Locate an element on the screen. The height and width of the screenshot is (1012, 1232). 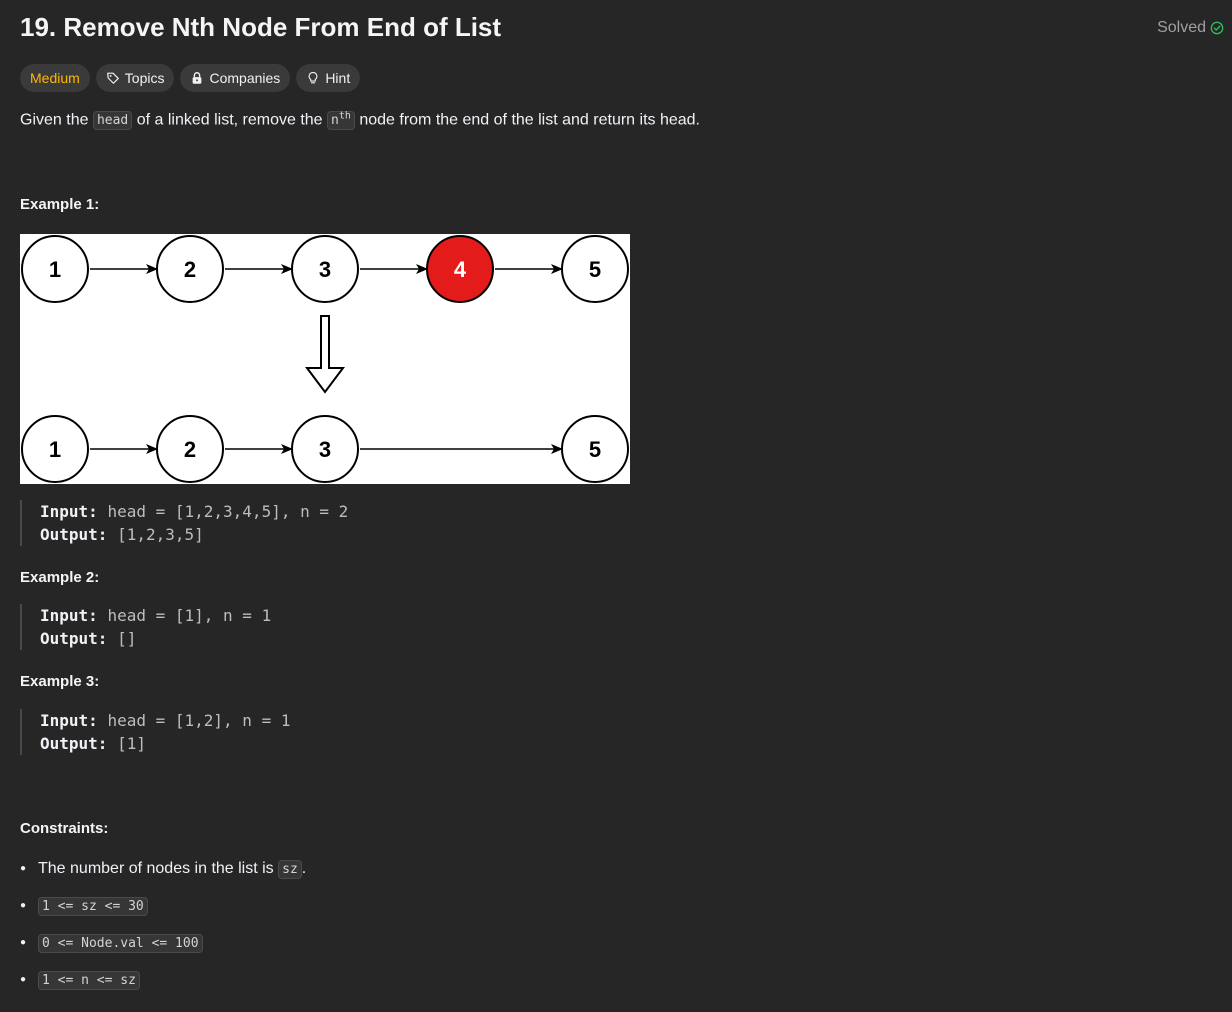
example-2-output: Output: [] is located at coordinates (155, 638).